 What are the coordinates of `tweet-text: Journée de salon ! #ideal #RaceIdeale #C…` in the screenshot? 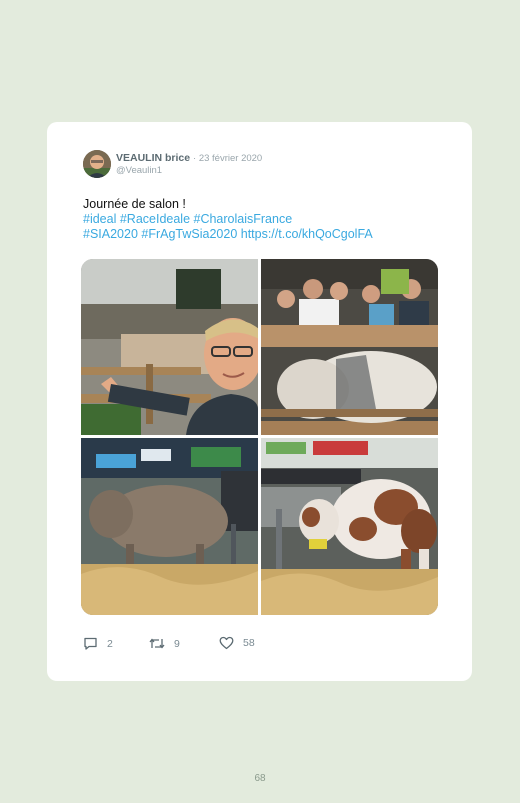 It's located at (263, 219).